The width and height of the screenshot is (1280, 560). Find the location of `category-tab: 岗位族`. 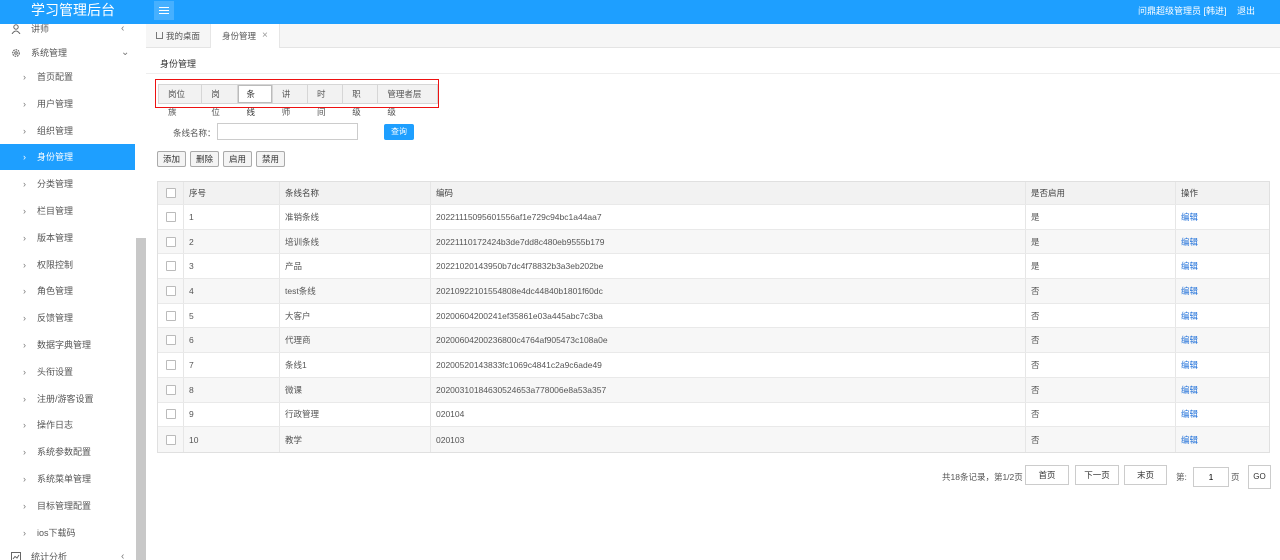

category-tab: 岗位族 is located at coordinates (181, 101).